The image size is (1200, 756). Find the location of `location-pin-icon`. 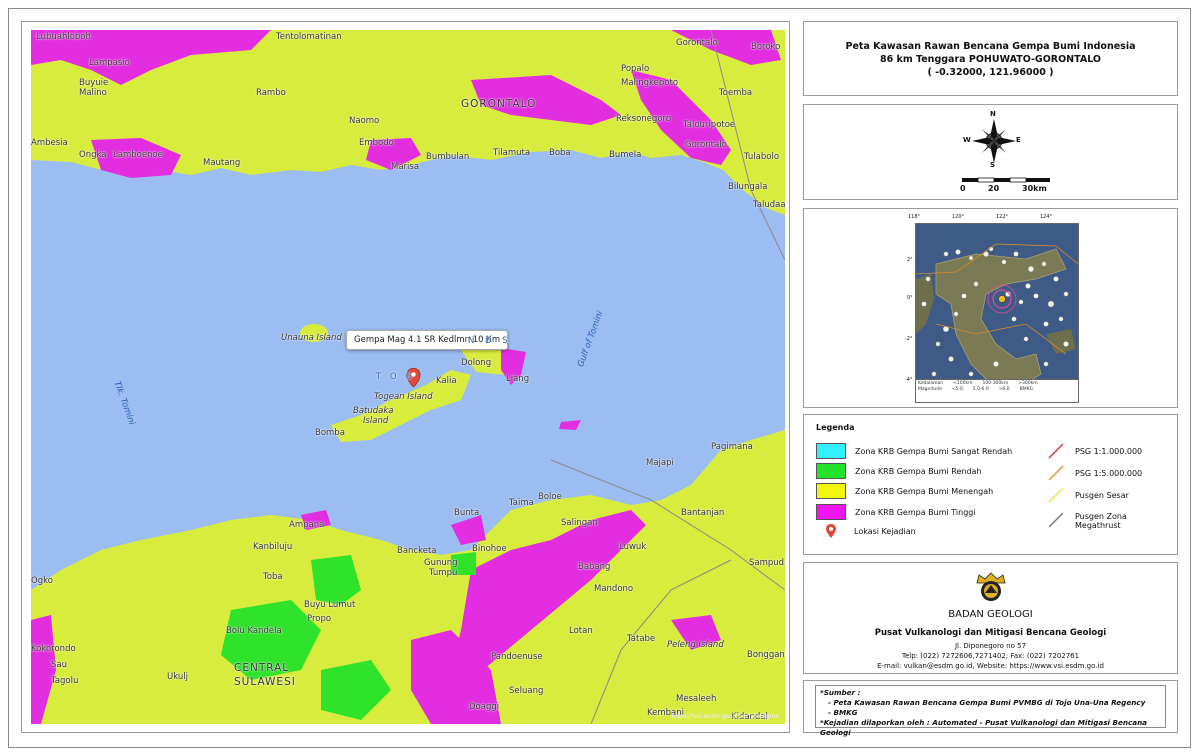

location-pin-icon is located at coordinates (831, 531).